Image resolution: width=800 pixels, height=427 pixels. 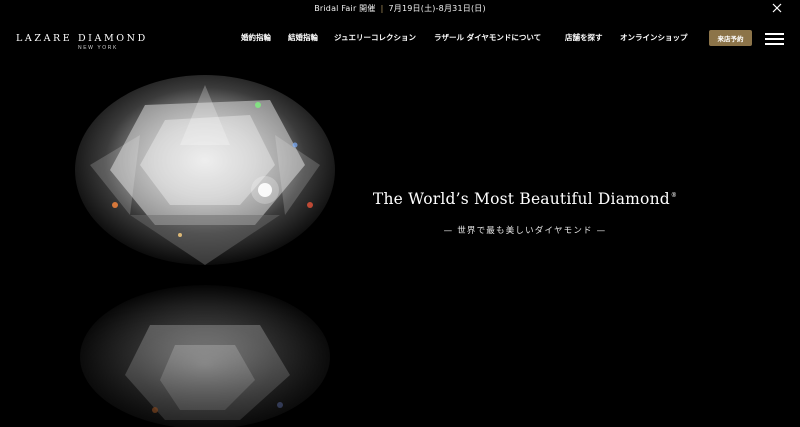 I want to click on logo: LAZARE DIAMOND NEW YORK, so click(x=81, y=42).